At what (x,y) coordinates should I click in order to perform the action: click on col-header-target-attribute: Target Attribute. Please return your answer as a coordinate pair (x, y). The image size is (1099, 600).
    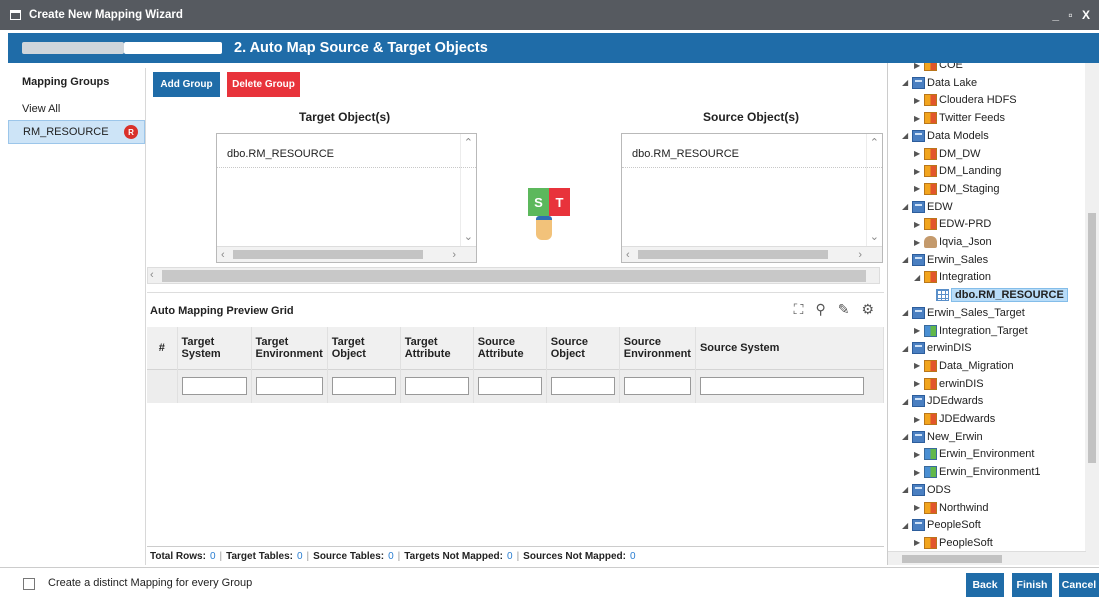
    Looking at the image, I should click on (437, 348).